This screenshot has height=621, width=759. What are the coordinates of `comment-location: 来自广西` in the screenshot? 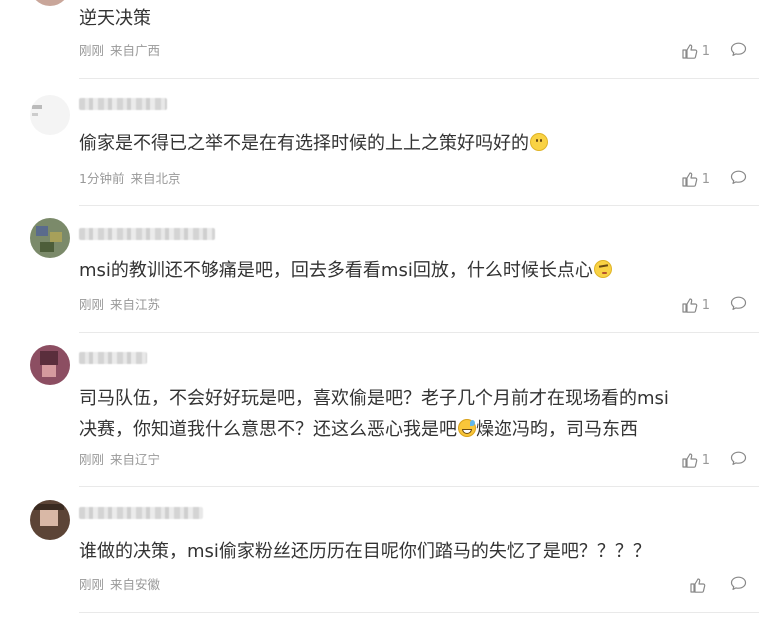 It's located at (135, 50).